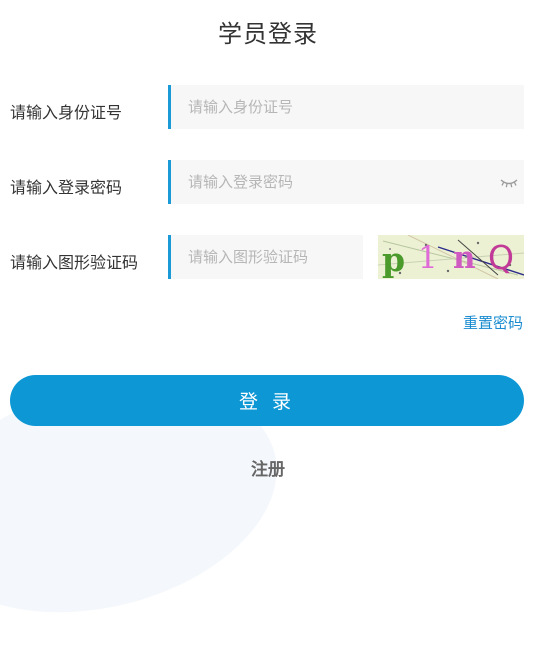 This screenshot has width=536, height=647. I want to click on id-number-field-box, so click(346, 107).